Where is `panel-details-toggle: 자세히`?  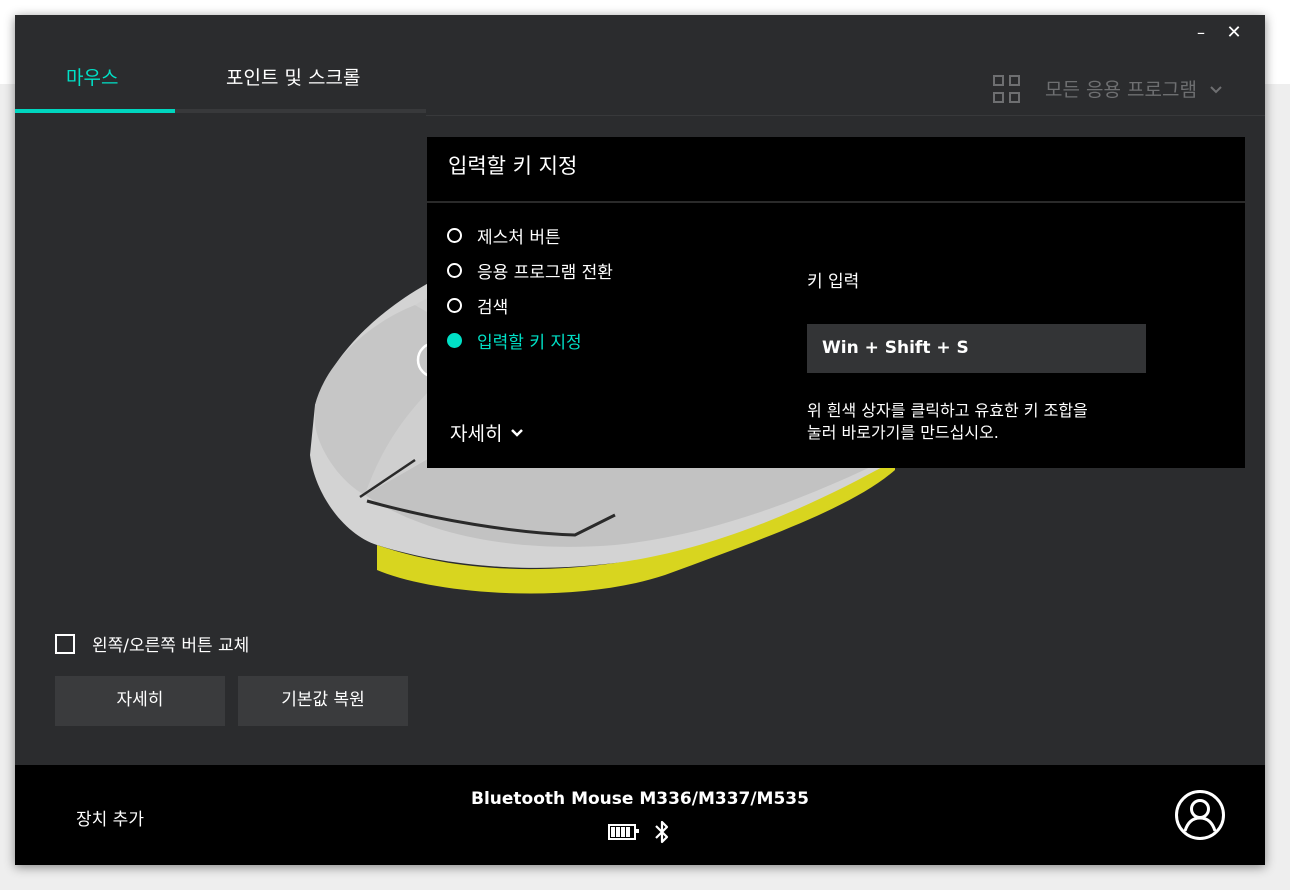 panel-details-toggle: 자세히 is located at coordinates (487, 432).